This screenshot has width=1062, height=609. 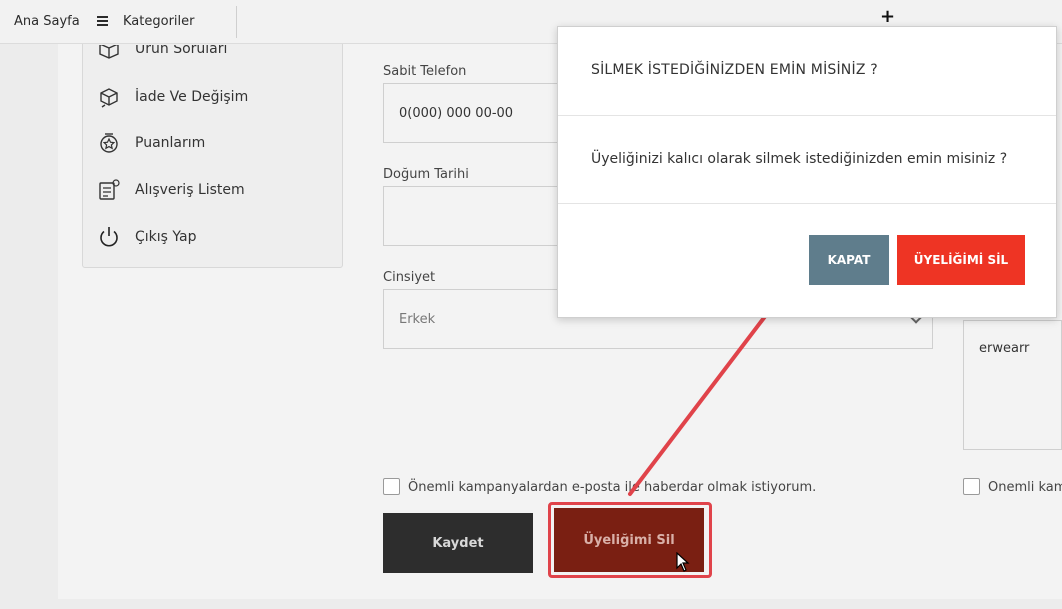 I want to click on modal-delete-membership-button: ÜYELİĞİMİ SİL, so click(x=961, y=260).